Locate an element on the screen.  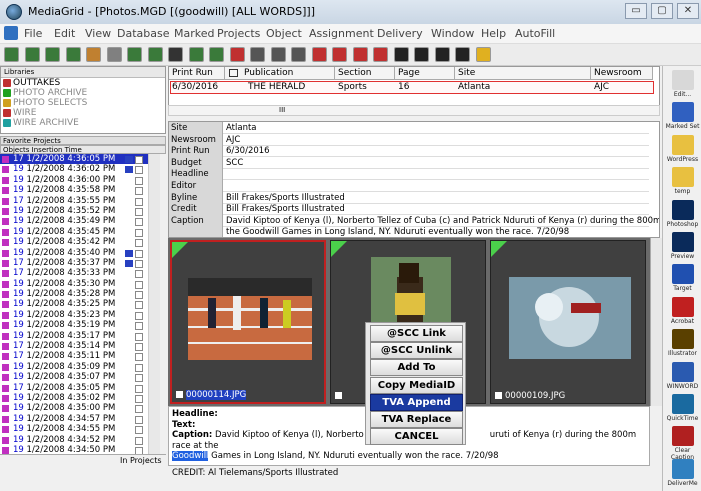
launcher-button: Illustrator is located at coordinates (682, 343).